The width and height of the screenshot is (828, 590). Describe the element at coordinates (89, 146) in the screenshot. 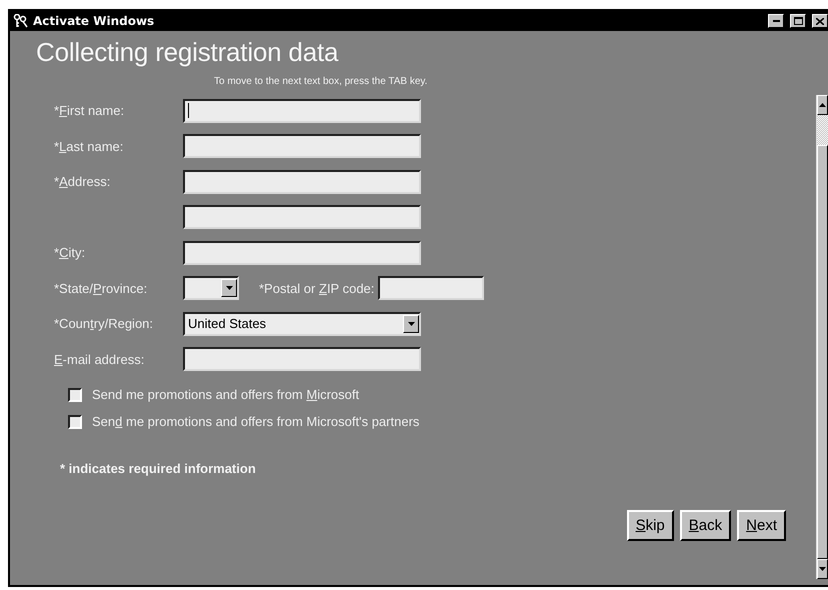

I see `field-label: *Last name:` at that location.